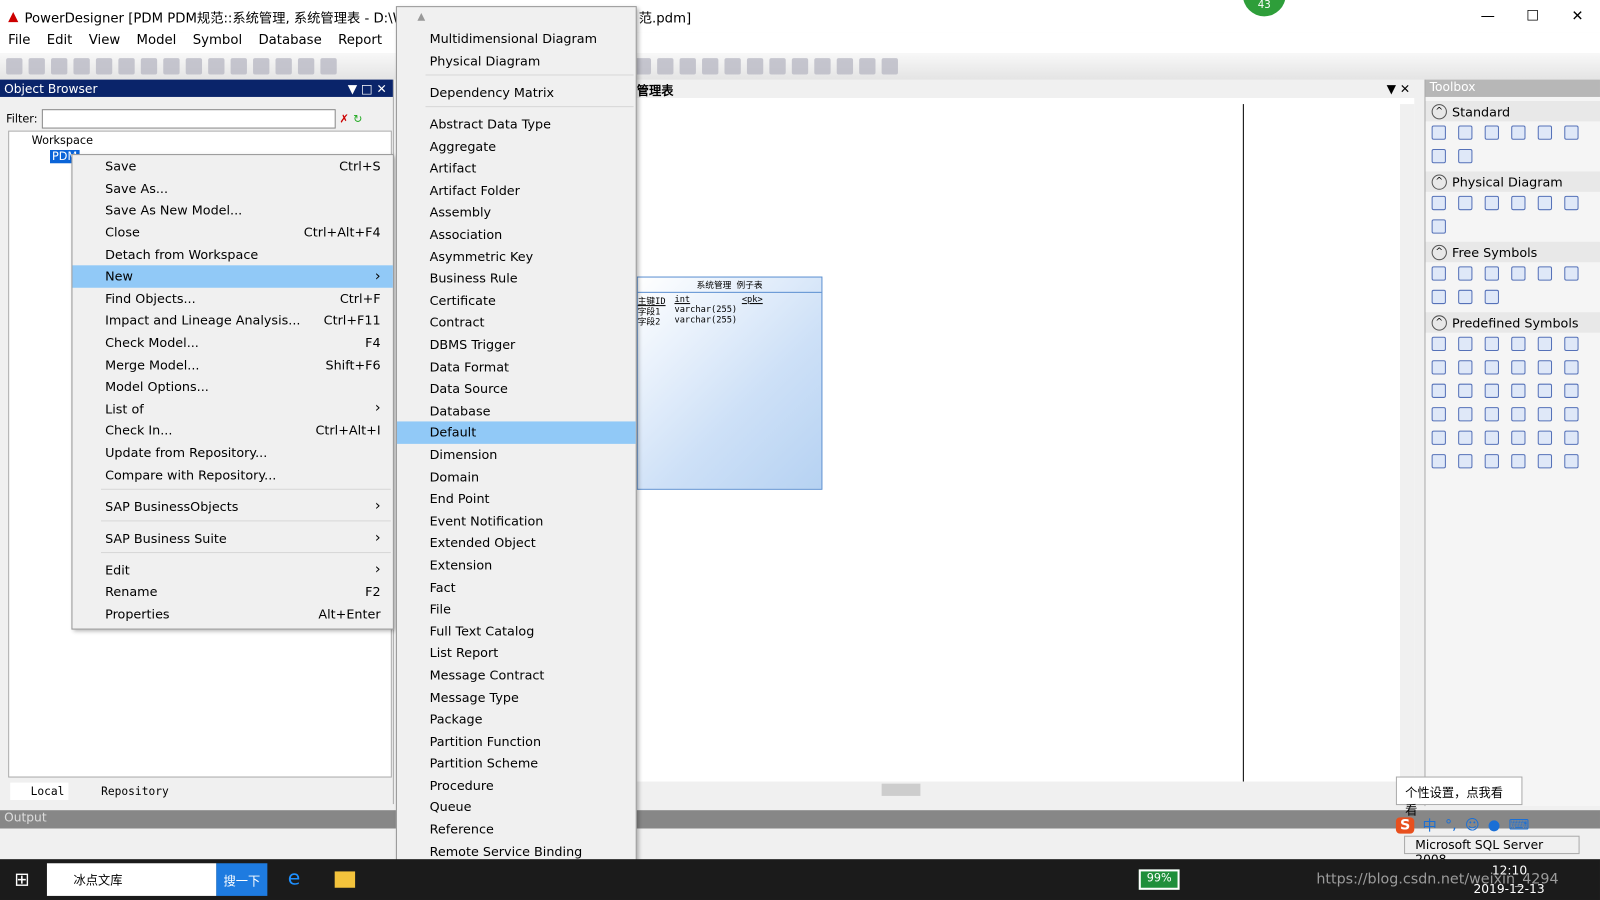  What do you see at coordinates (232, 298) in the screenshot?
I see `menu-item-find-objects: Find Objects... Ctrl+F` at bounding box center [232, 298].